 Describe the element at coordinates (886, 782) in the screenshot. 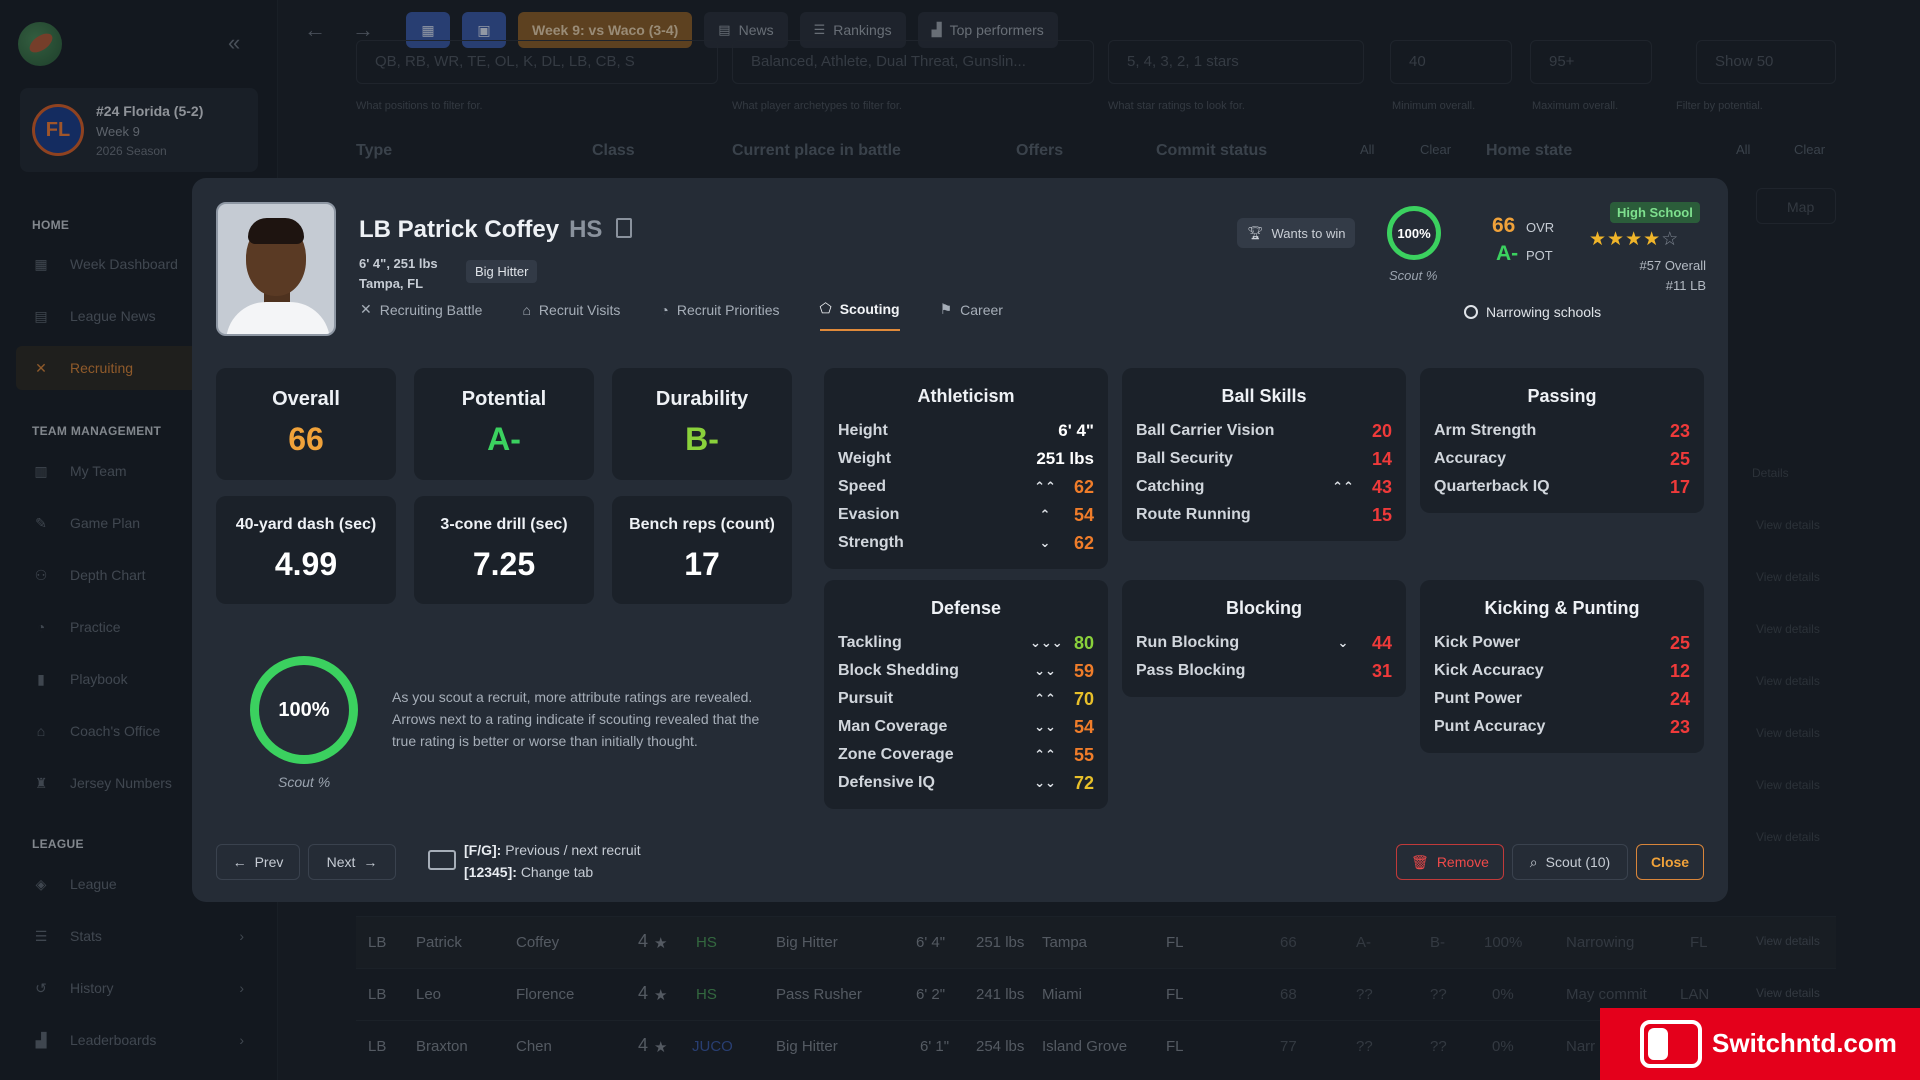

I see `attribute-name: Defensive IQ` at that location.